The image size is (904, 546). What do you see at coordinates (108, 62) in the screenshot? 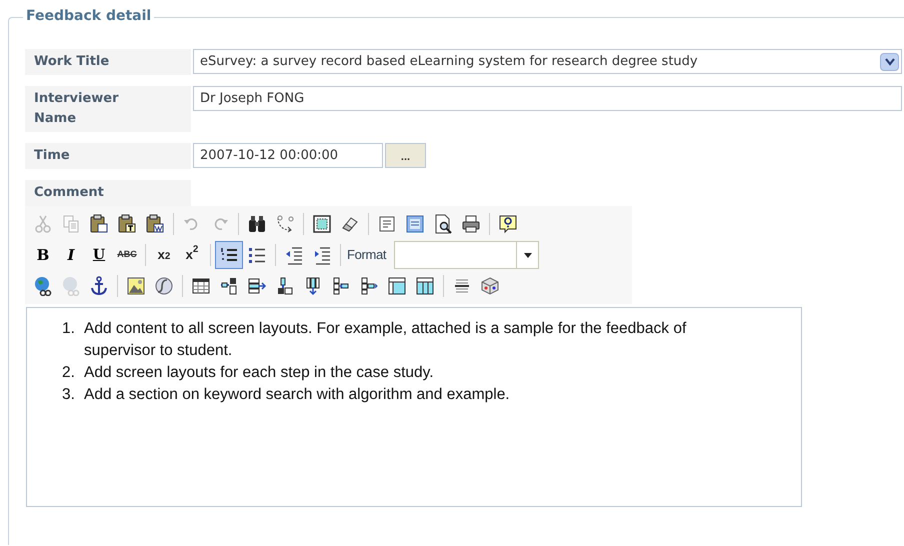
I see `field-label: Work Title` at bounding box center [108, 62].